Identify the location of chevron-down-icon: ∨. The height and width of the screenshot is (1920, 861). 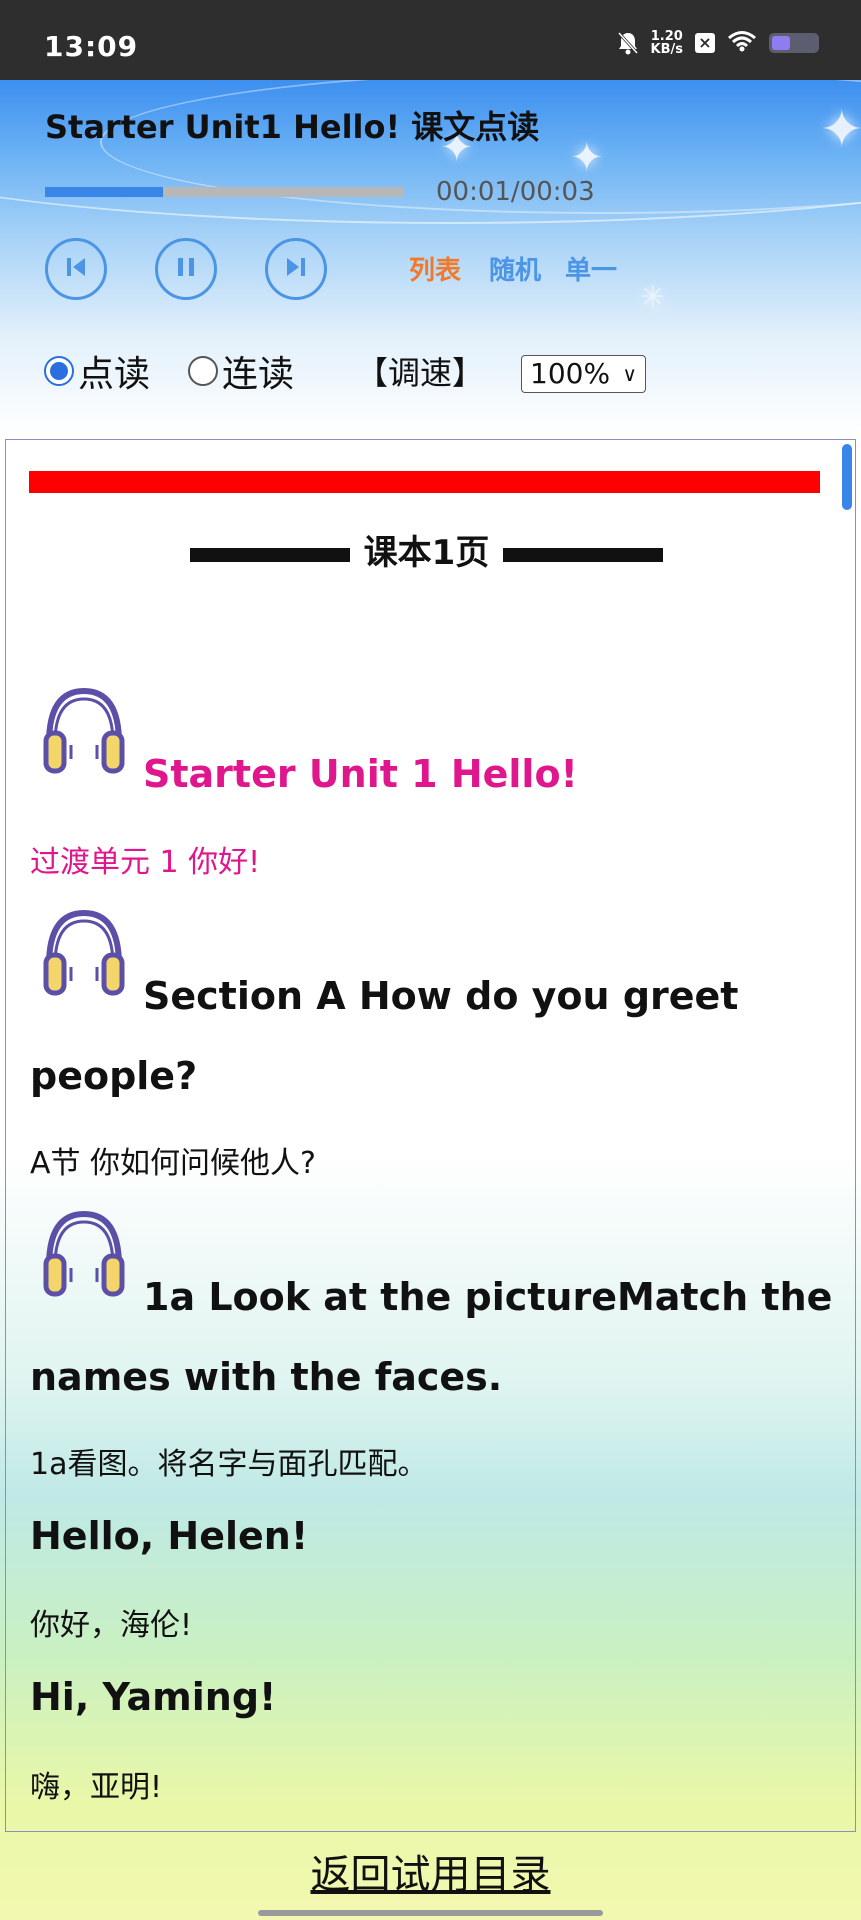
(629, 374).